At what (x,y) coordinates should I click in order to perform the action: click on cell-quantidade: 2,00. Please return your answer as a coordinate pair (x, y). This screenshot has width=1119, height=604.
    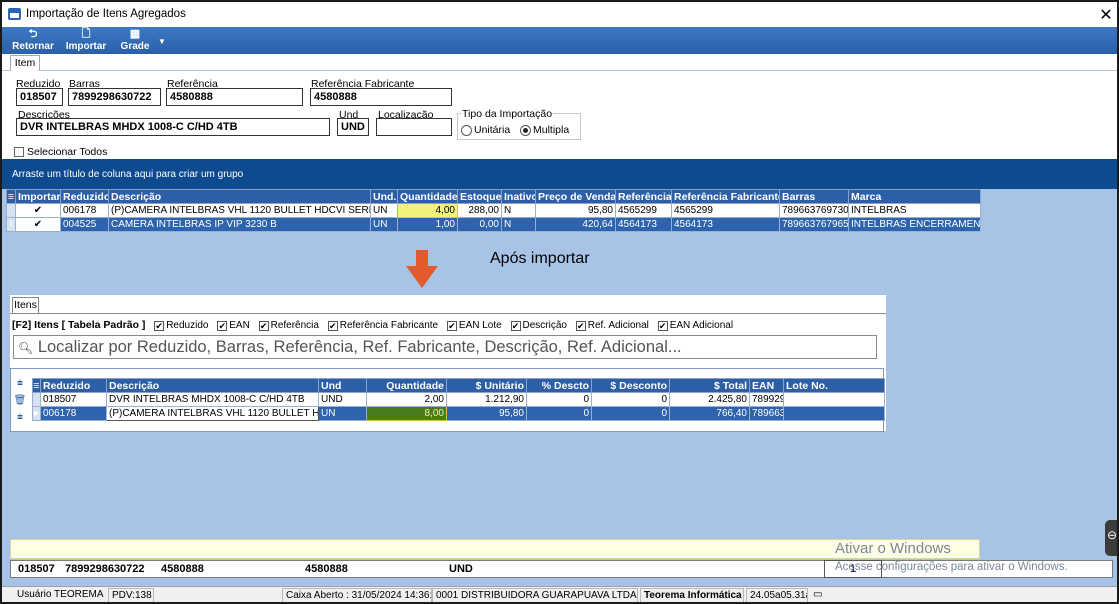
    Looking at the image, I should click on (406, 399).